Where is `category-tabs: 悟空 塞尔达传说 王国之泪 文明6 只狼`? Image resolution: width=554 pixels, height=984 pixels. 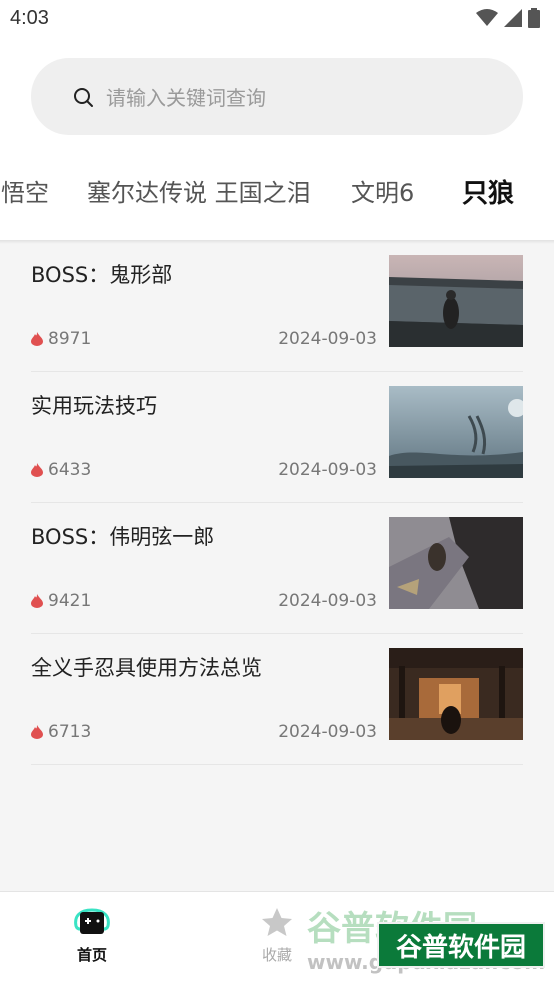 category-tabs: 悟空 塞尔达传说 王国之泪 文明6 只狼 is located at coordinates (277, 195).